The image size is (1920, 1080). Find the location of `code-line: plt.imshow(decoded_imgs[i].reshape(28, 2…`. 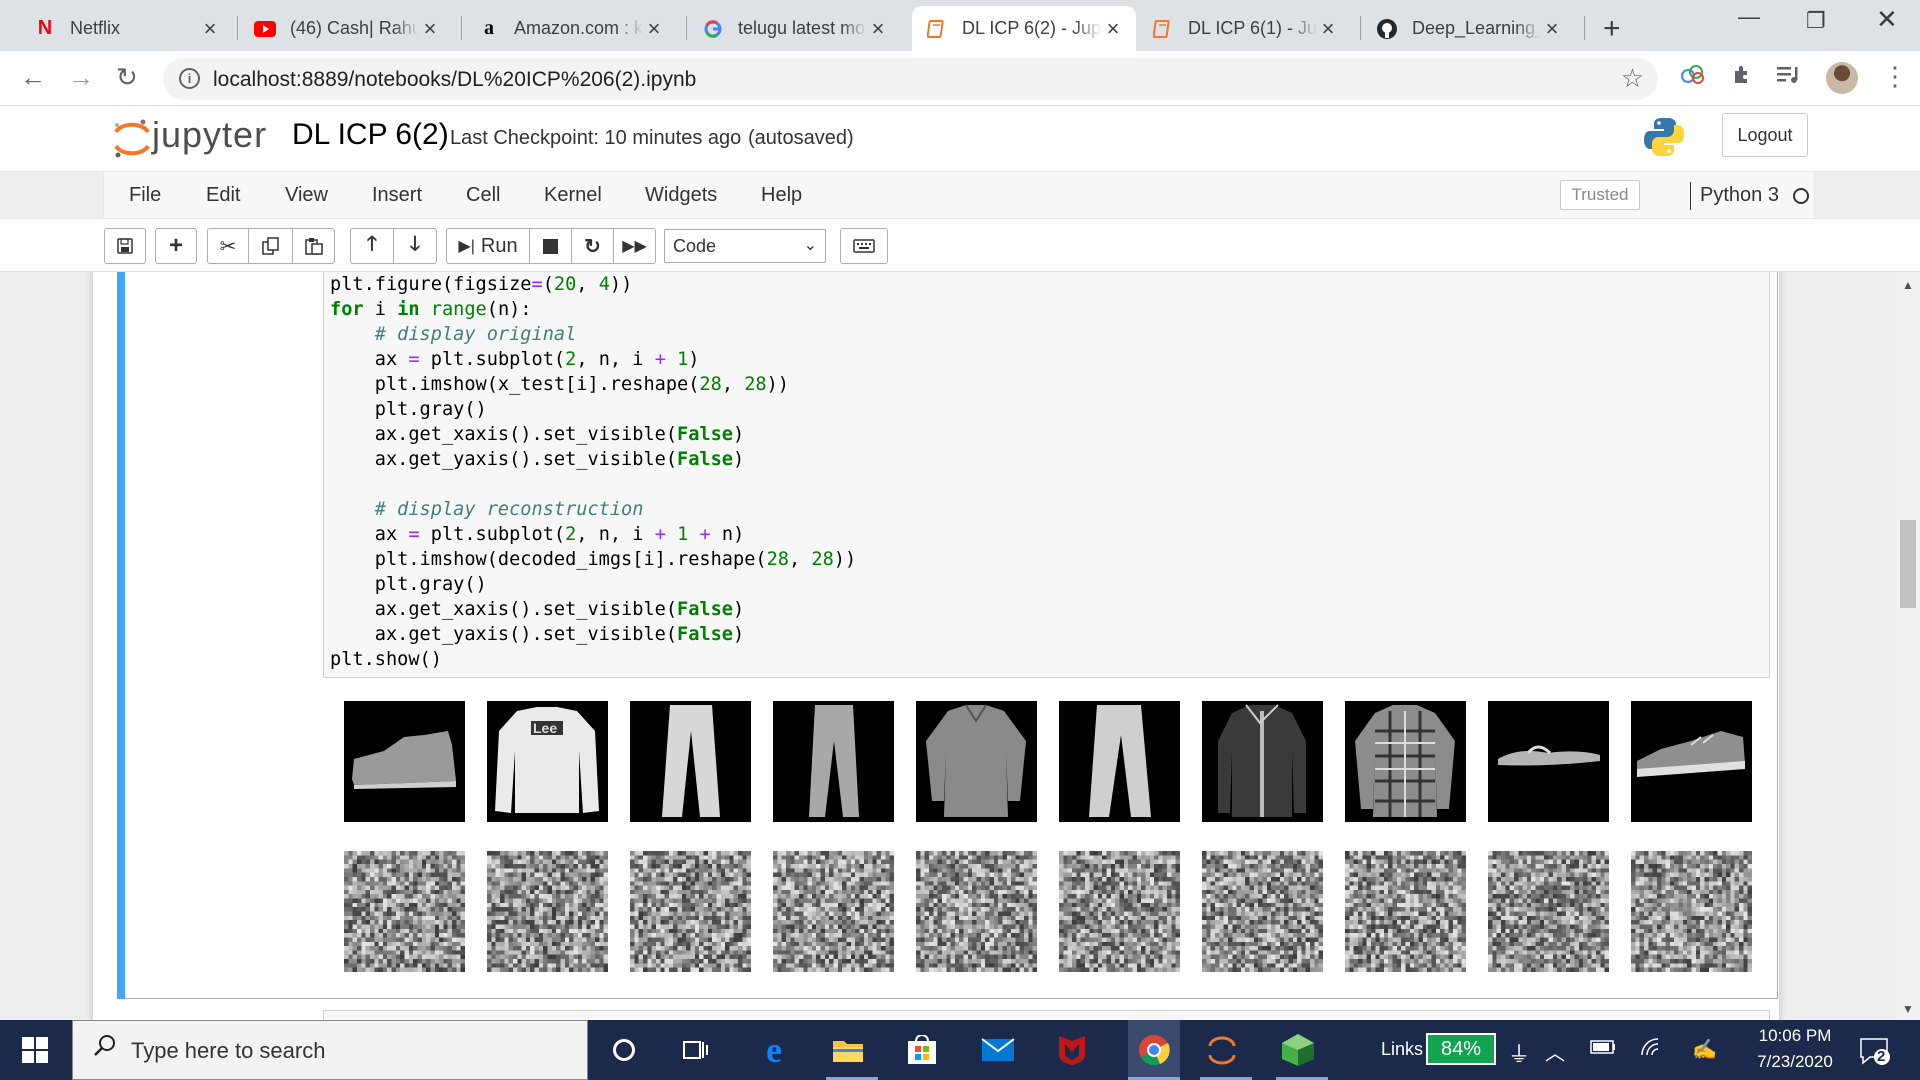

code-line: plt.imshow(decoded_imgs[i].reshape(28, 2… is located at coordinates (593, 559).